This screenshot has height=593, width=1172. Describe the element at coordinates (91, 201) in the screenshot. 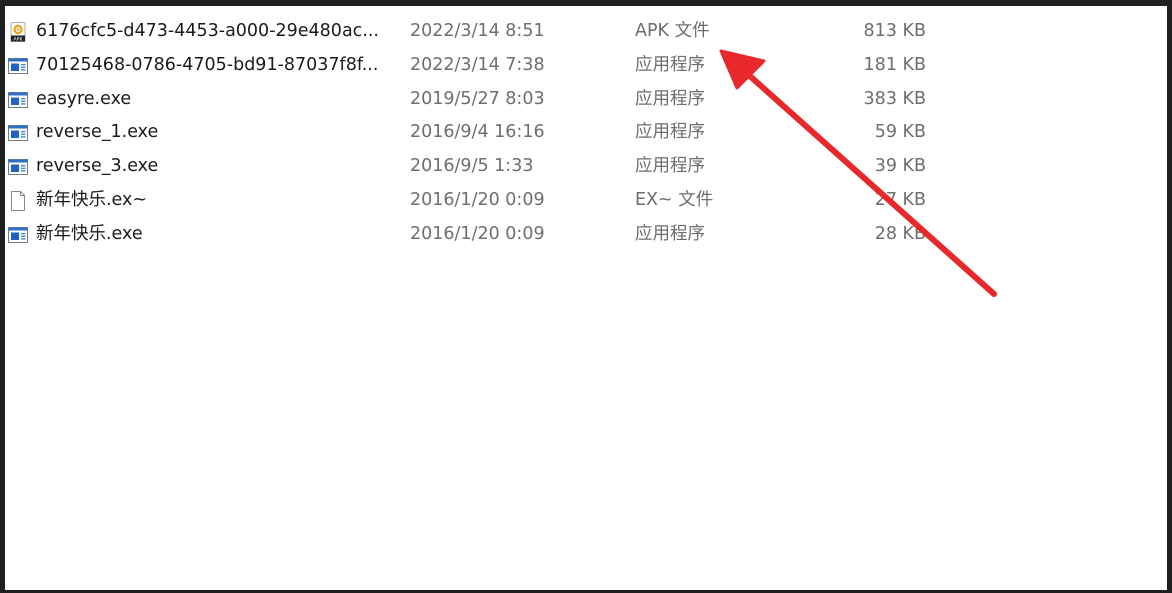

I see `file-name: 新年快乐.ex~` at that location.